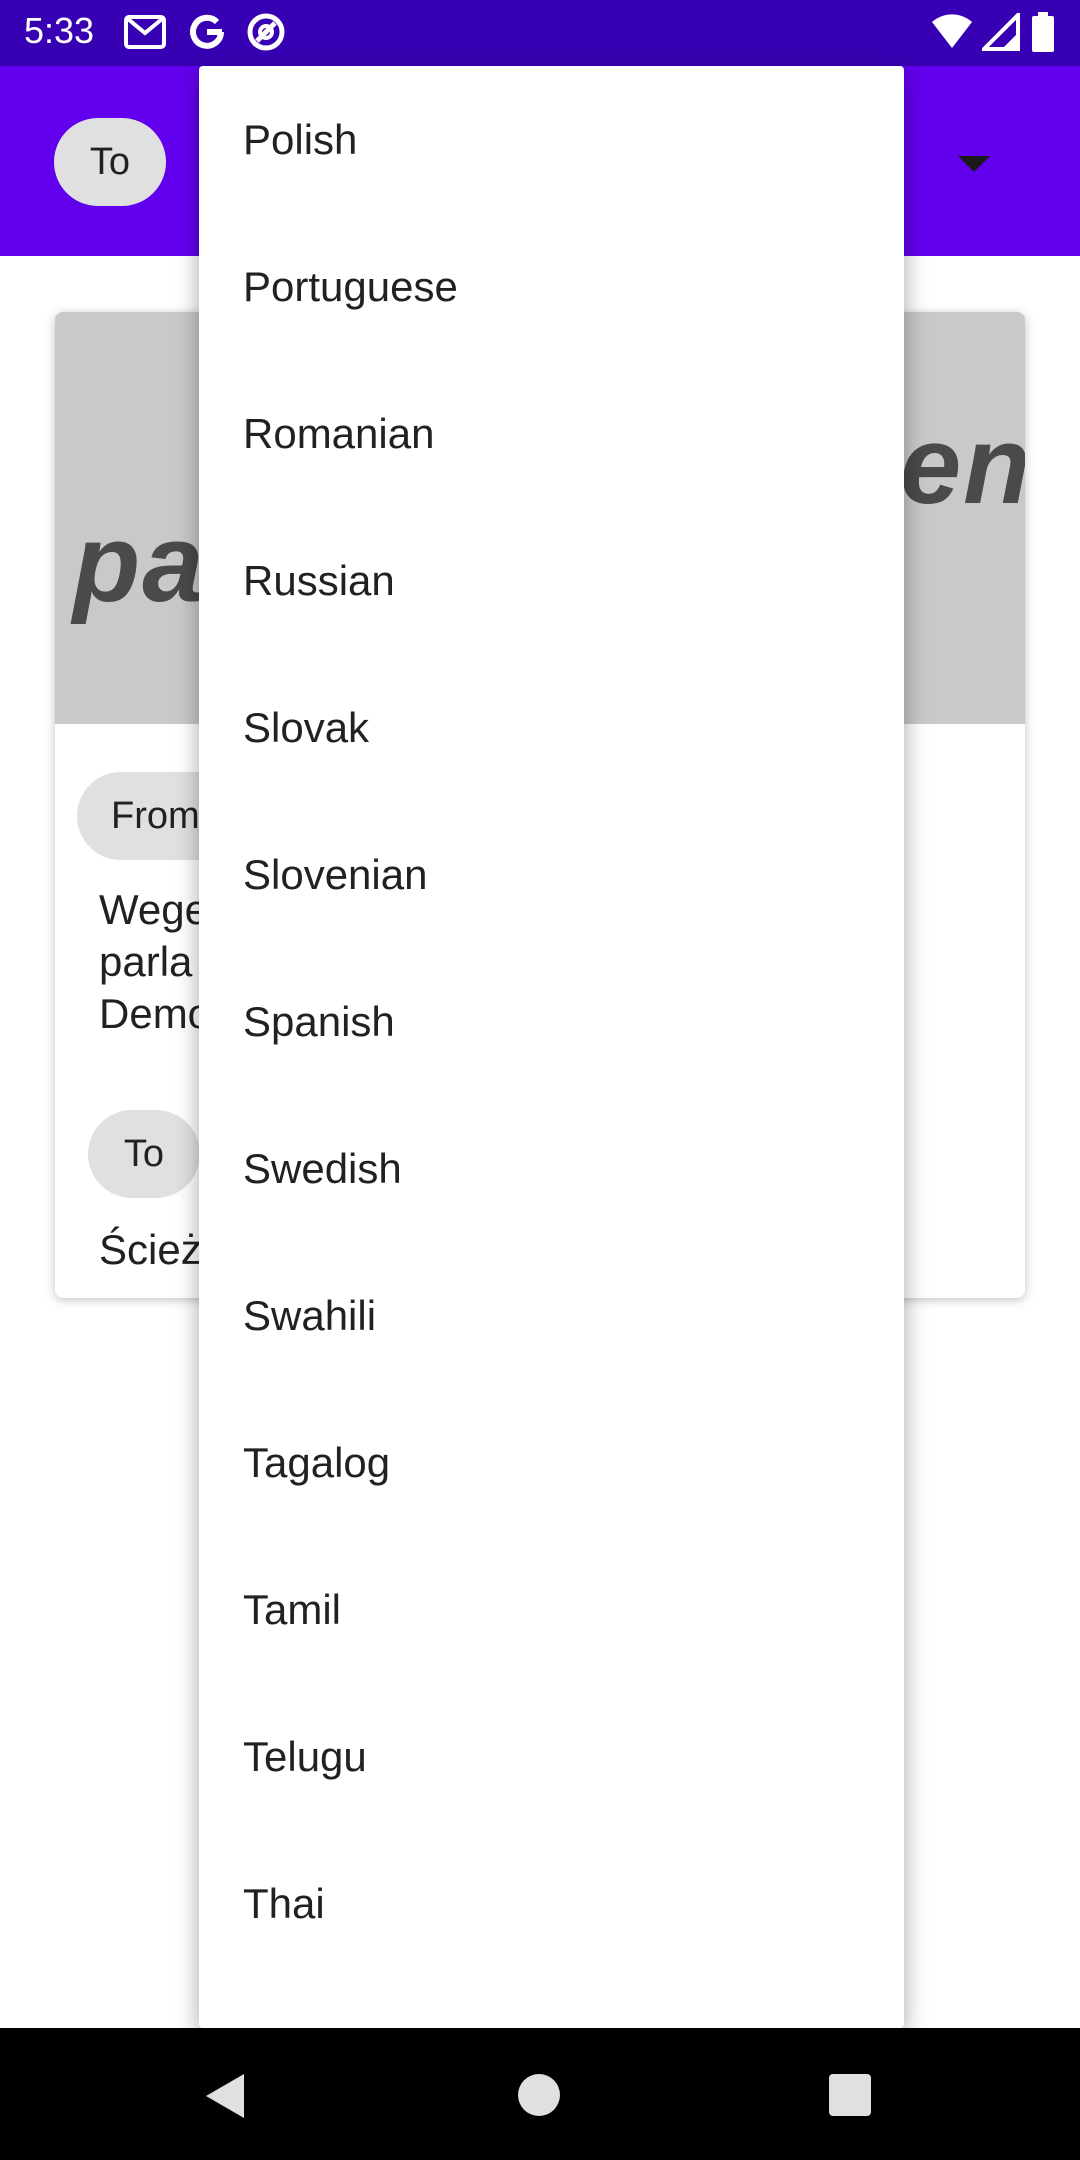 The height and width of the screenshot is (2160, 1080). What do you see at coordinates (551, 1315) in the screenshot?
I see `menu-item-swahili: Swahili` at bounding box center [551, 1315].